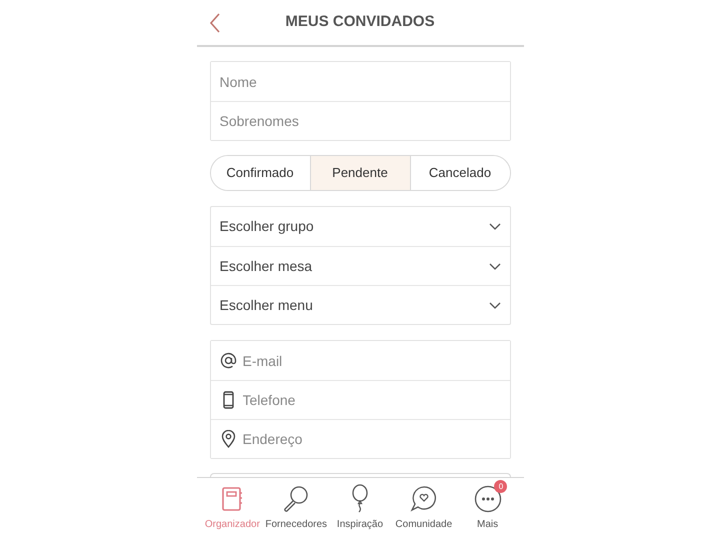 This screenshot has height=545, width=720. Describe the element at coordinates (360, 265) in the screenshot. I see `dropdown: Escolher mesa` at that location.